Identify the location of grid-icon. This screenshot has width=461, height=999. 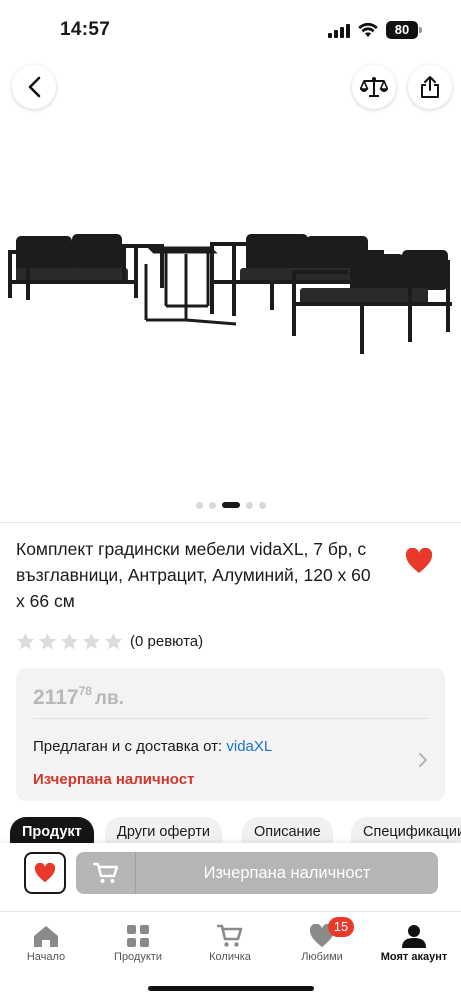
(138, 936).